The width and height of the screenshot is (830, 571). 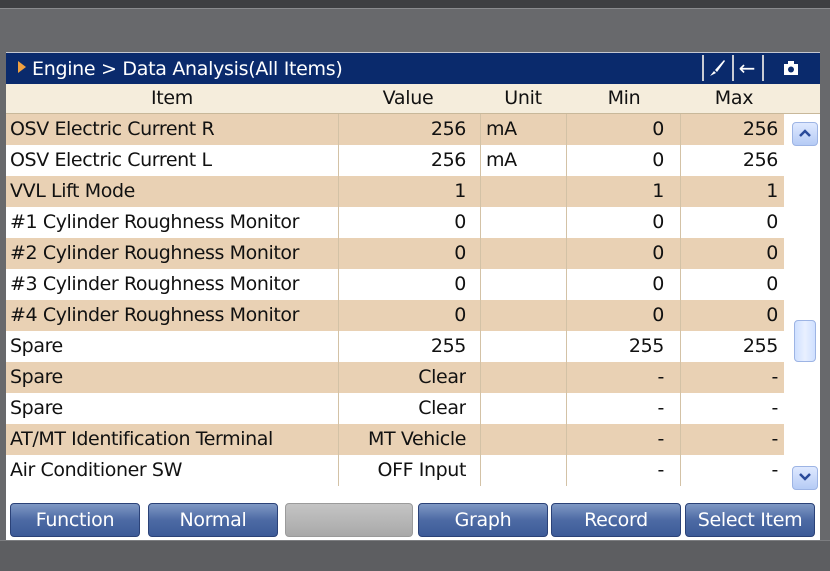 What do you see at coordinates (415, 555) in the screenshot?
I see `bottom-frame` at bounding box center [415, 555].